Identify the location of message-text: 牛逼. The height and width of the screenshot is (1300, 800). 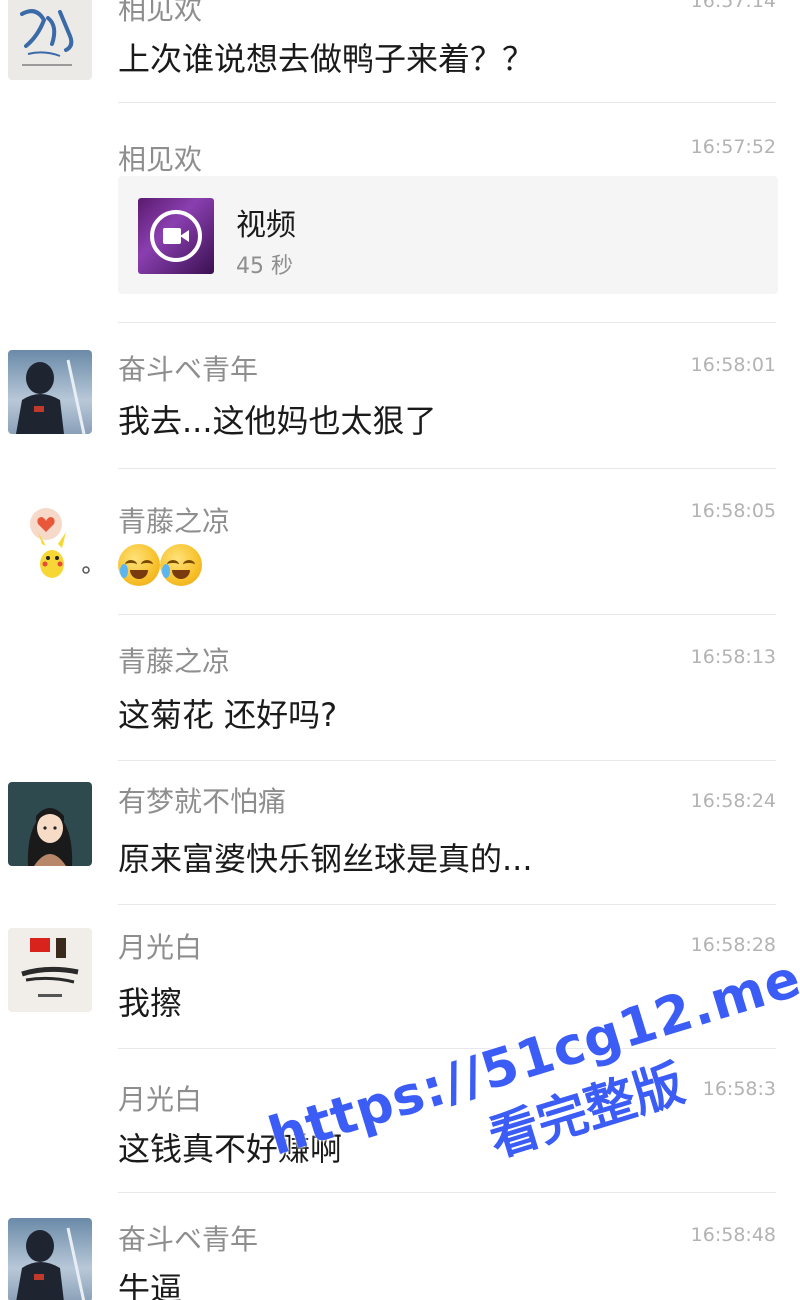
(150, 1285).